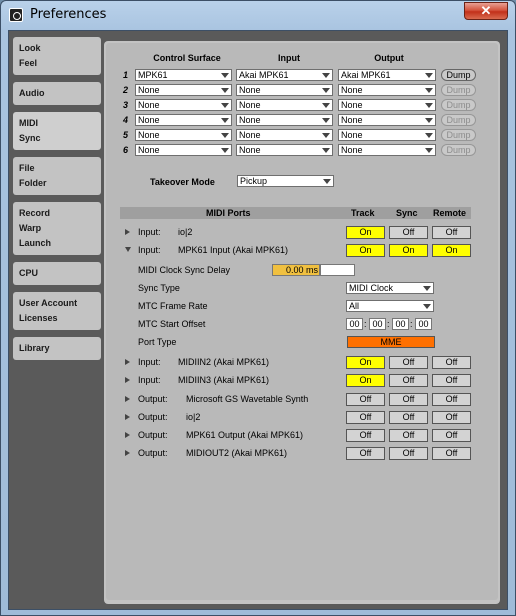 Image resolution: width=516 pixels, height=616 pixels. What do you see at coordinates (126, 75) in the screenshot?
I see `surface-row-number: 1` at bounding box center [126, 75].